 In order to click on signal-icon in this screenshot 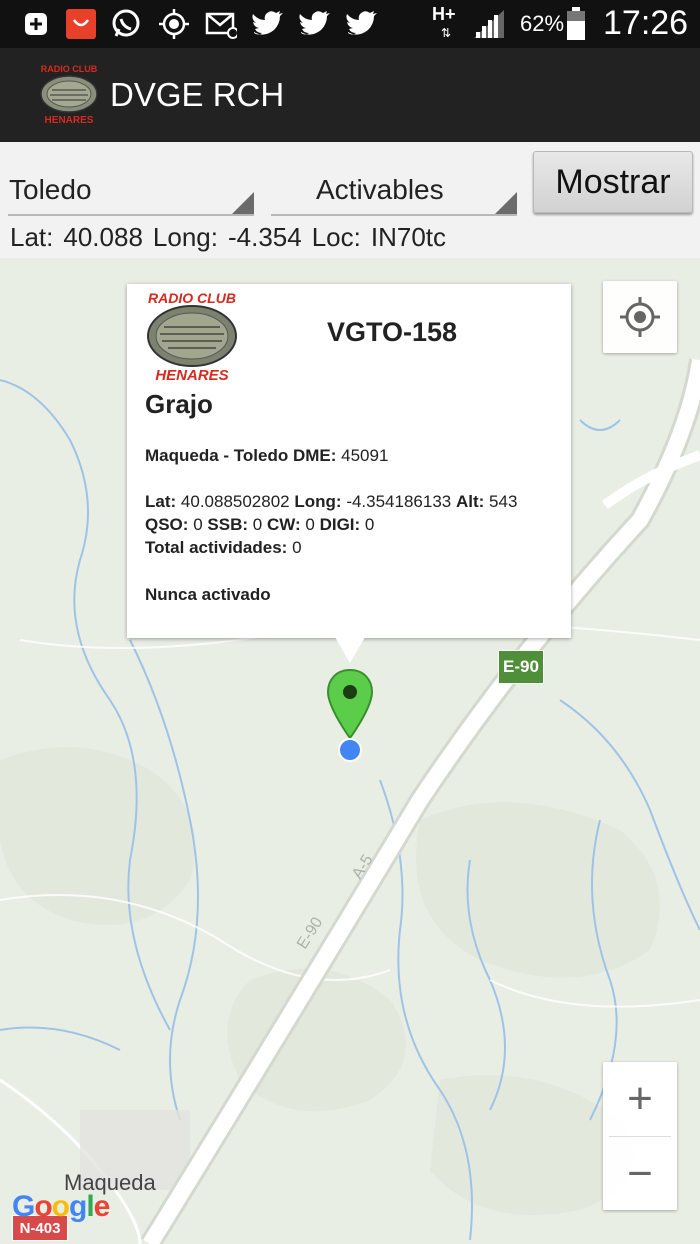, I will do `click(488, 24)`.